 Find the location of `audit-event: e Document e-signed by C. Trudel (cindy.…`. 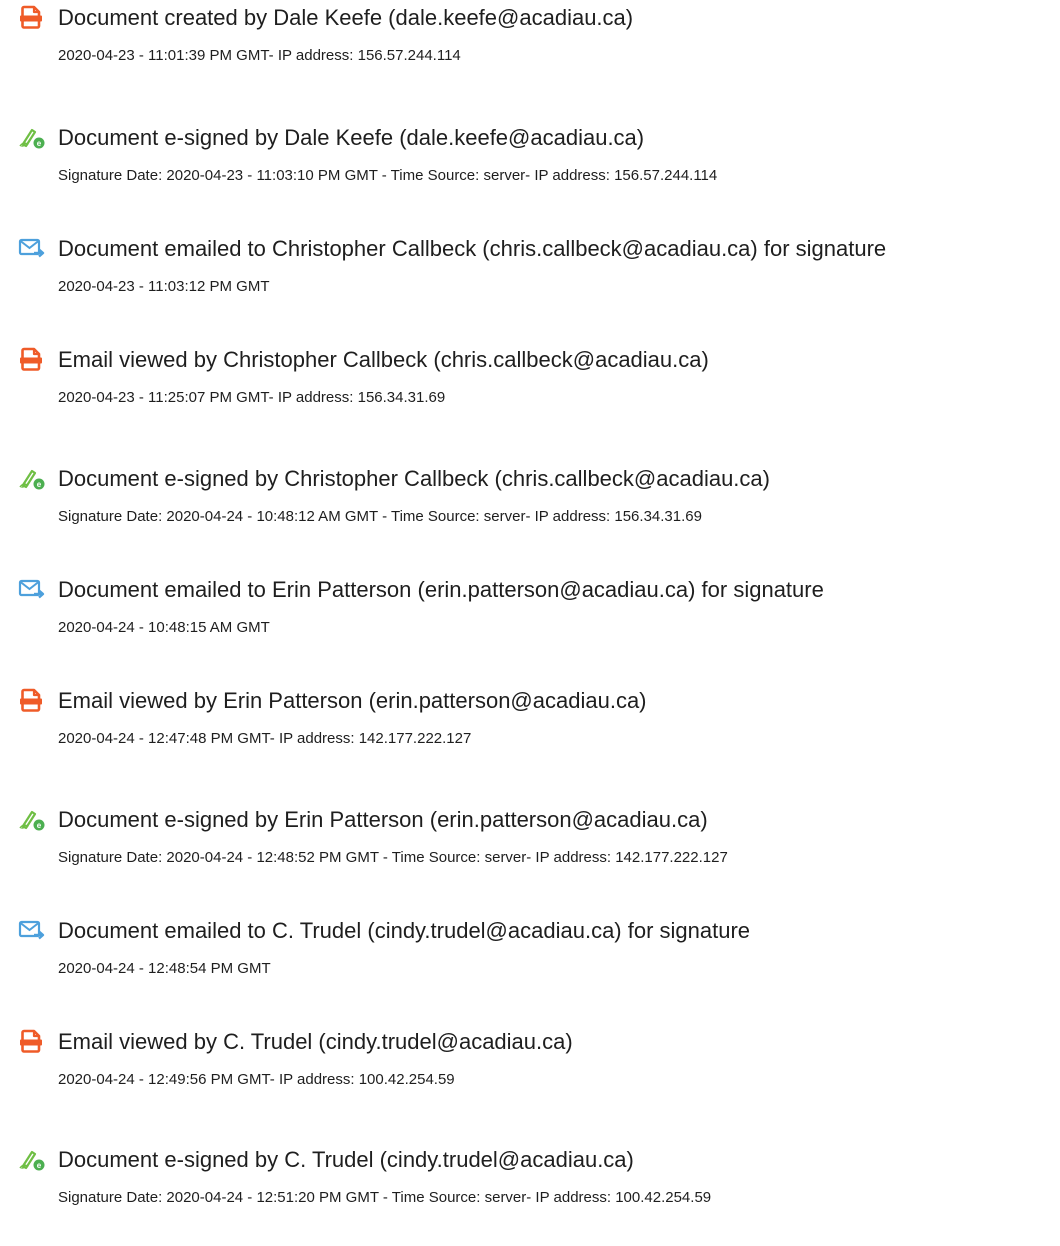

audit-event: e Document e-signed by C. Trudel (cindy.… is located at coordinates (530, 1196).